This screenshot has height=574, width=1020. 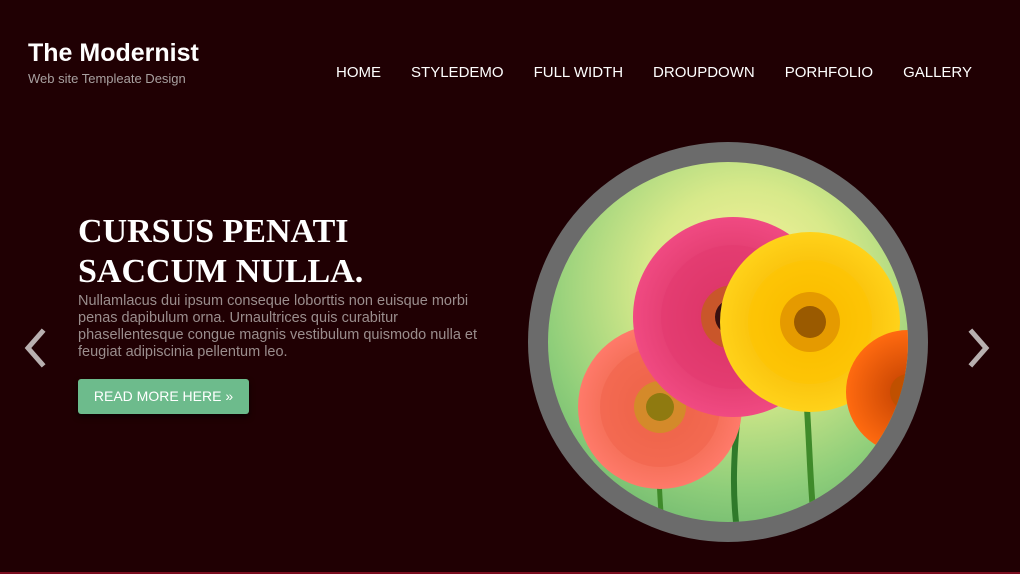 I want to click on nav-item-full-width: FULL WIDTH, so click(x=578, y=73).